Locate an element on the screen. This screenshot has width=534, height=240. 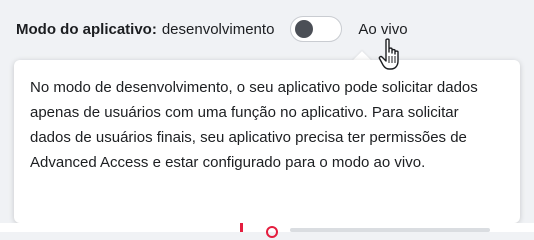
hand-pointer-icon is located at coordinates (388, 54).